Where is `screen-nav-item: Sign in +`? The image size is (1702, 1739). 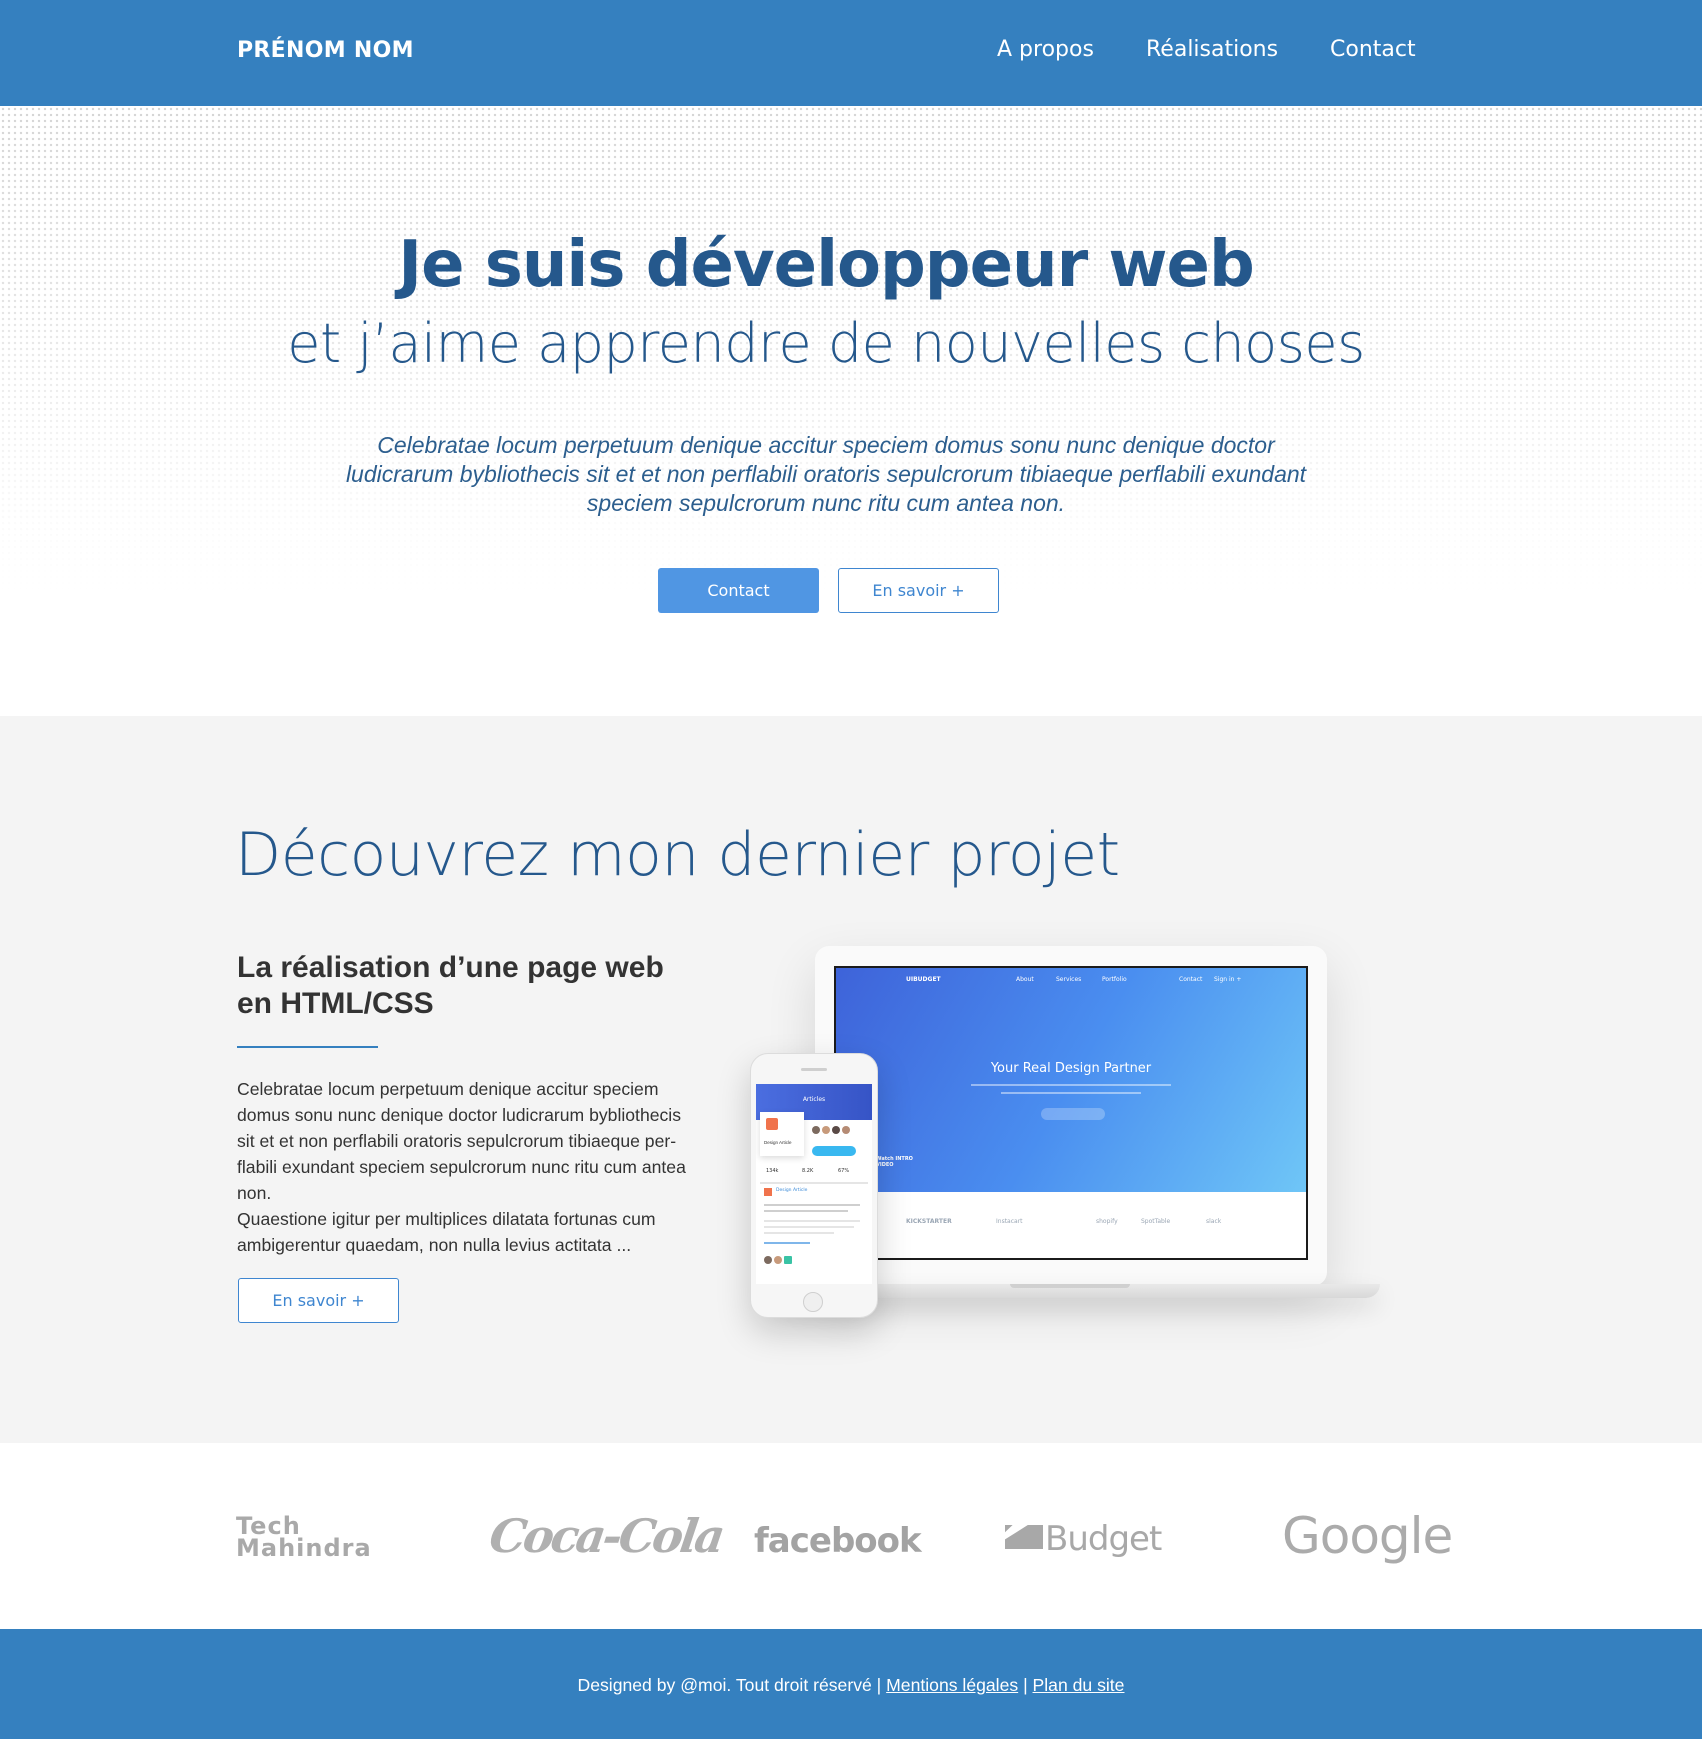
screen-nav-item: Sign in + is located at coordinates (1228, 979).